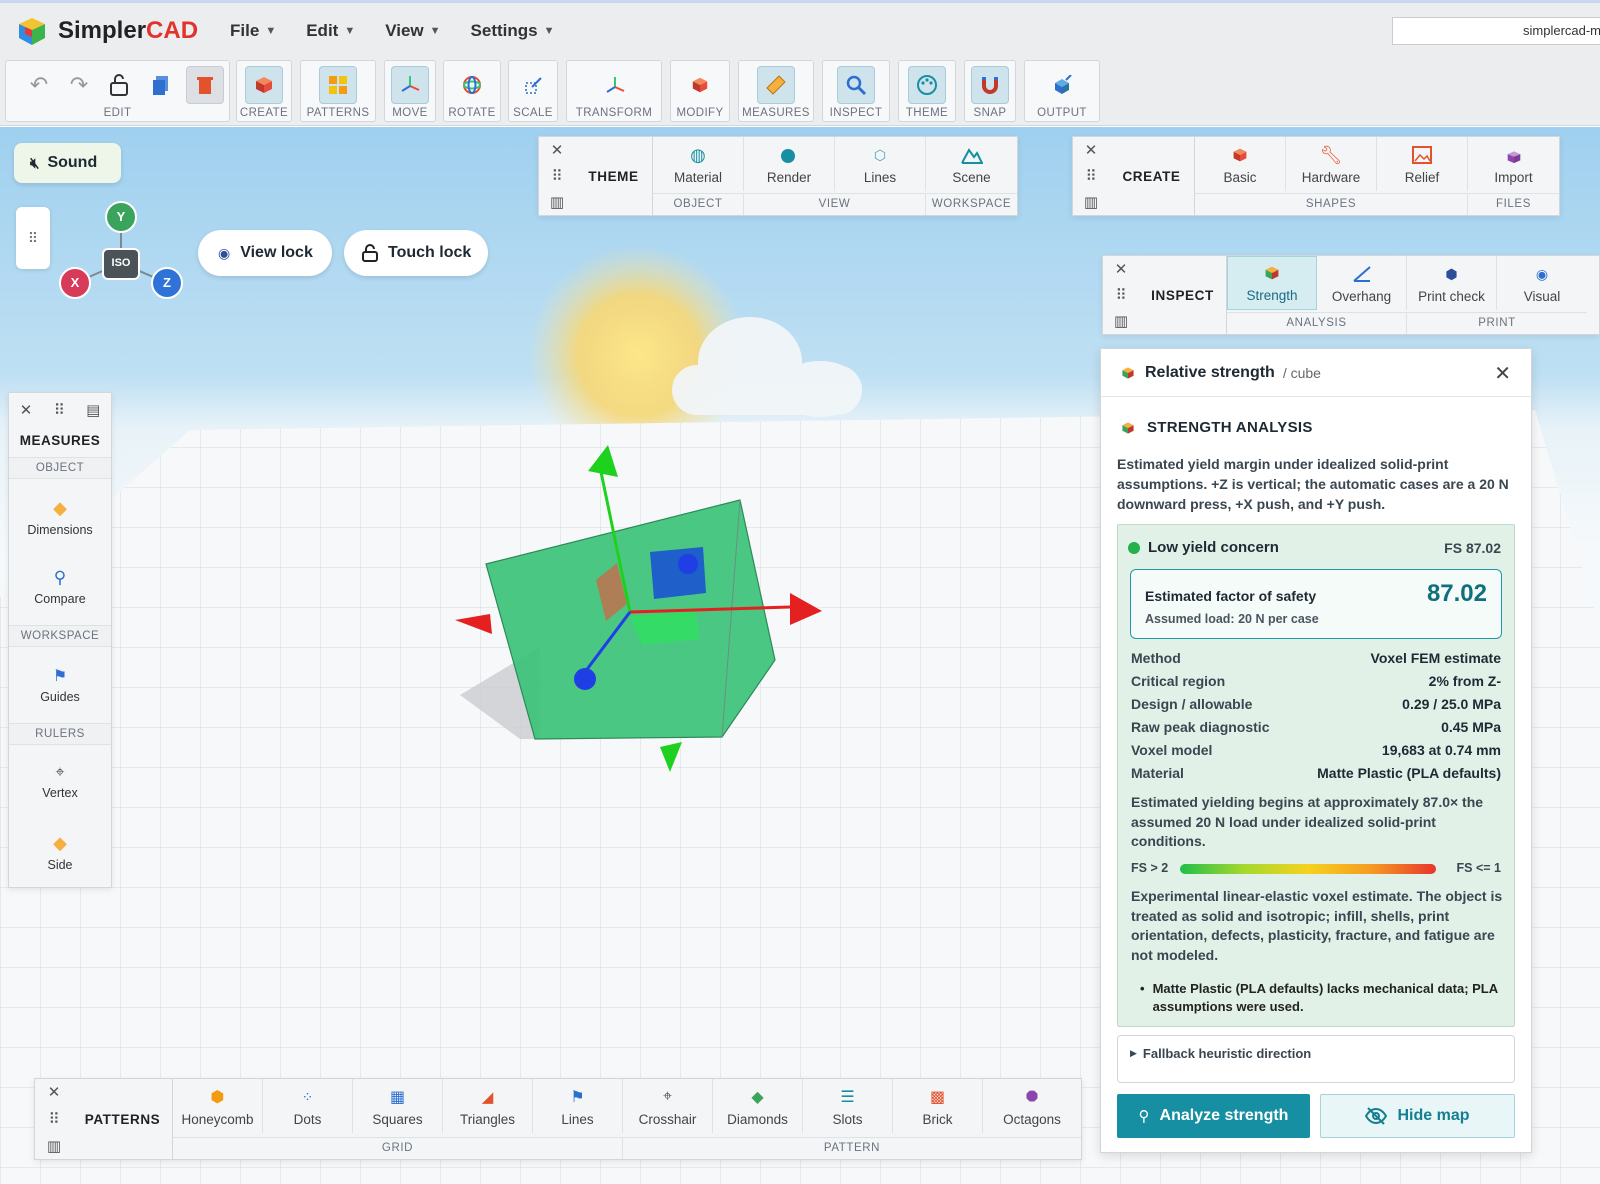 This screenshot has width=1600, height=1184. I want to click on inspect-print-check-button: ⬢ Print check, so click(1452, 283).